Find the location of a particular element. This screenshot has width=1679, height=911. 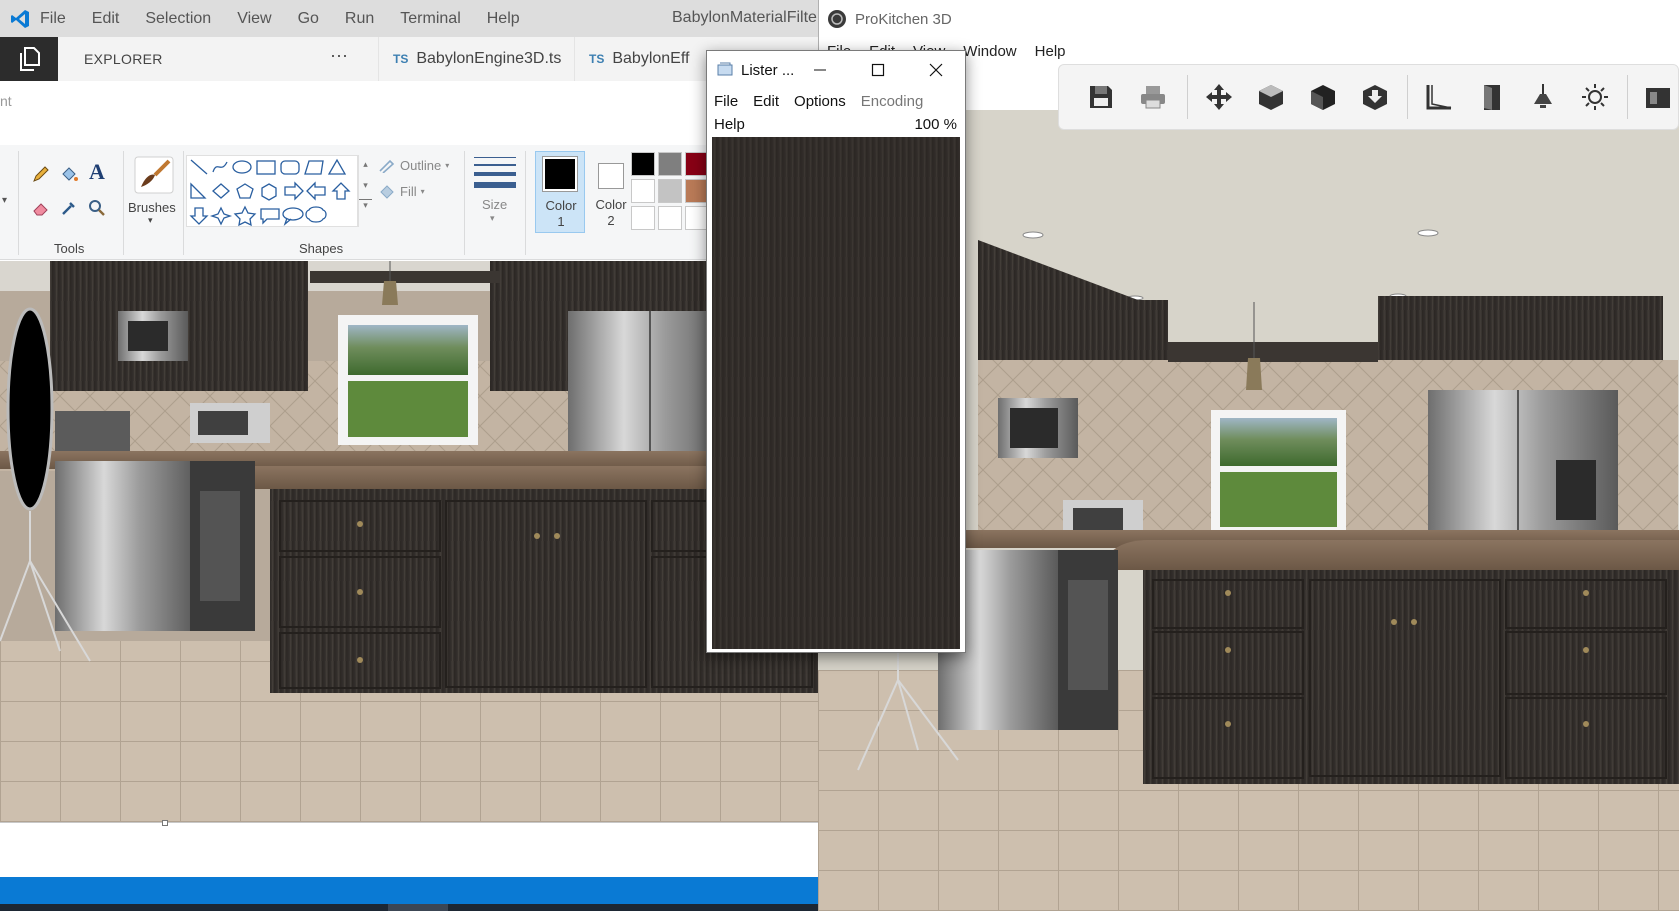

close-icon is located at coordinates (936, 70).